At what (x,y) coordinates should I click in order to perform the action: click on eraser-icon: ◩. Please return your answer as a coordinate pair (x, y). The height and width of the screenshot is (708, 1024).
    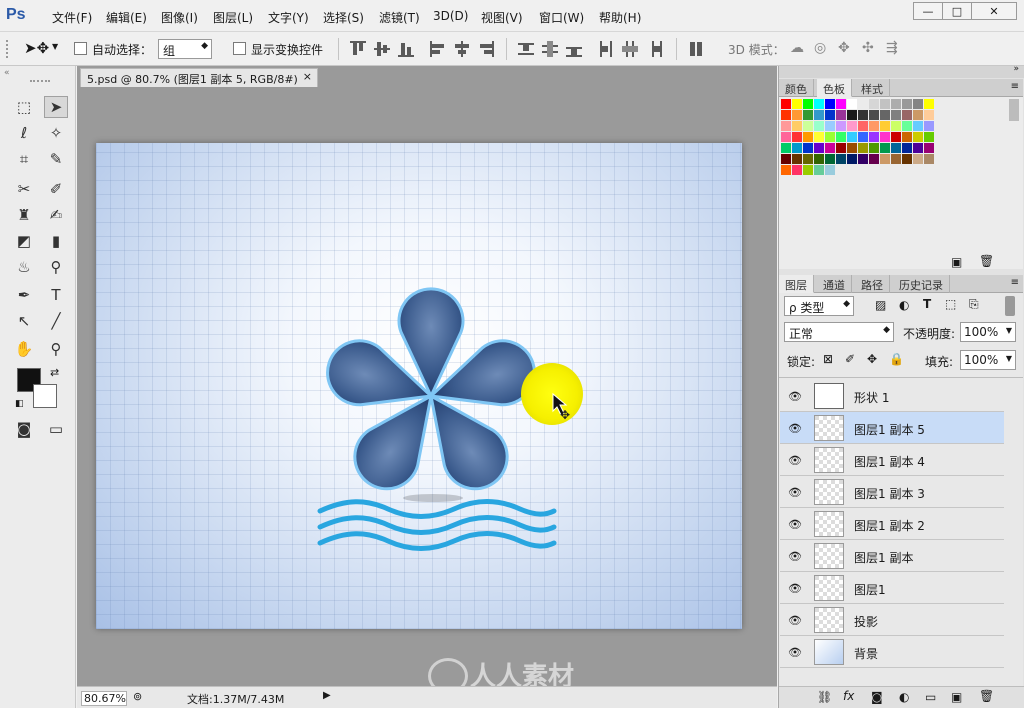
    Looking at the image, I should click on (24, 241).